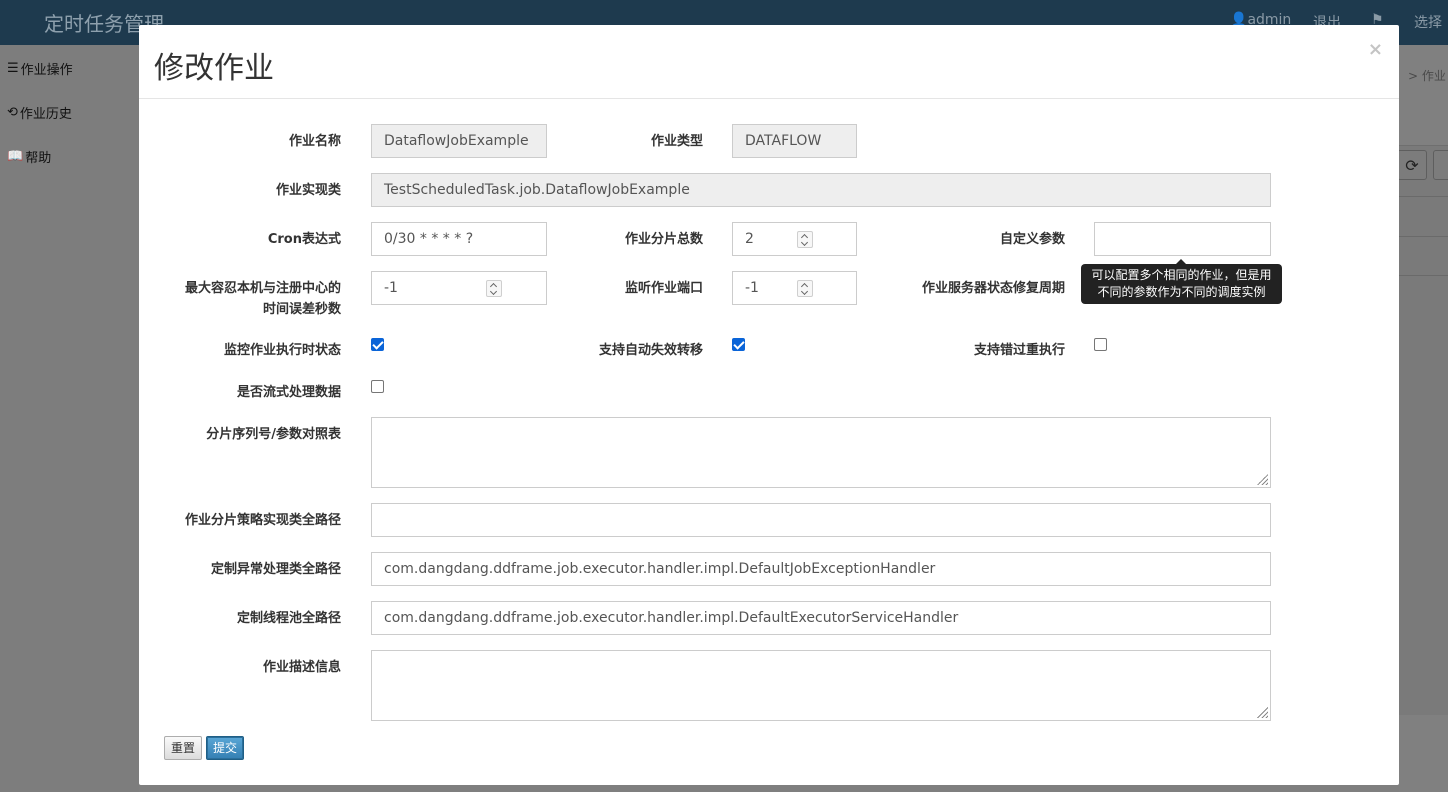  Describe the element at coordinates (12, 112) in the screenshot. I see `history-icon: ⟲` at that location.